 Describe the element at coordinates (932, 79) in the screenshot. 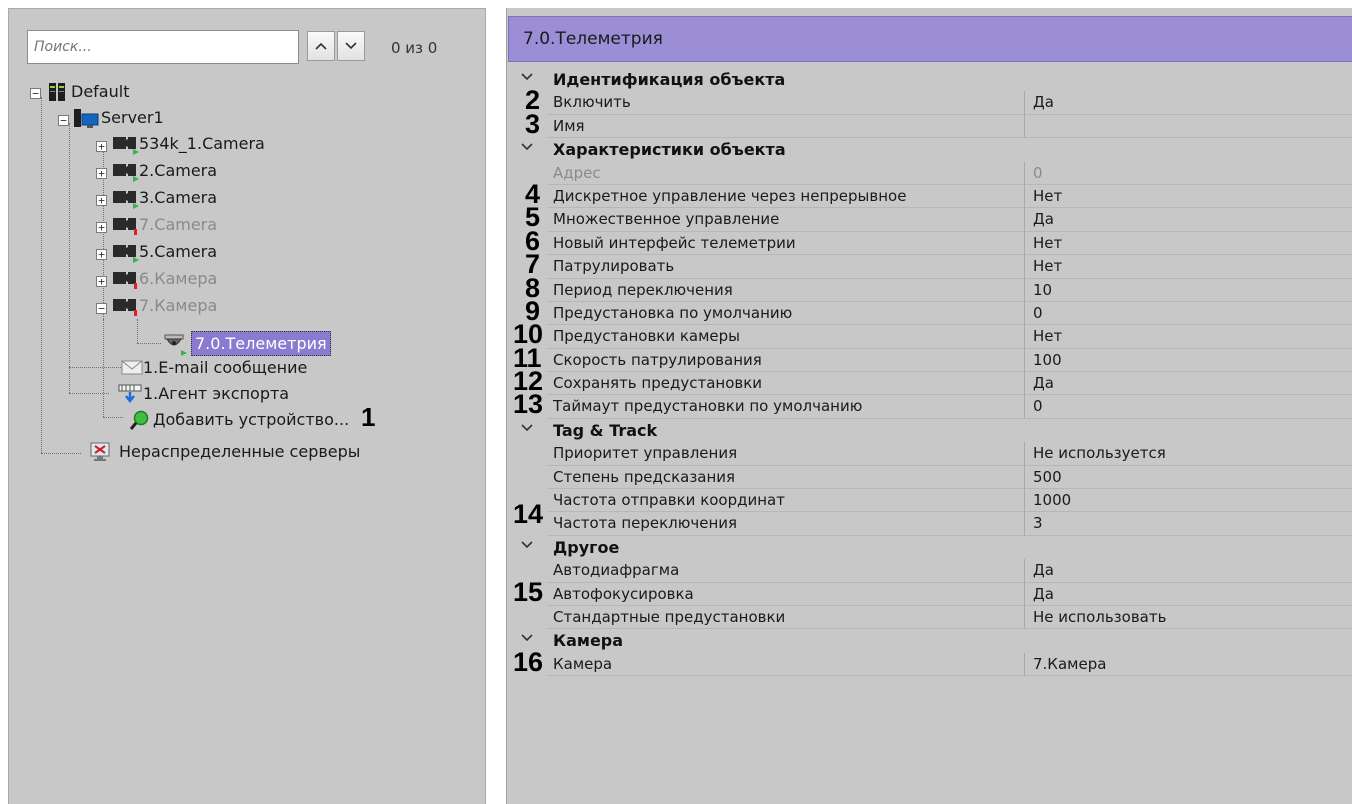

I see `property-category: Идентификация объекта` at that location.